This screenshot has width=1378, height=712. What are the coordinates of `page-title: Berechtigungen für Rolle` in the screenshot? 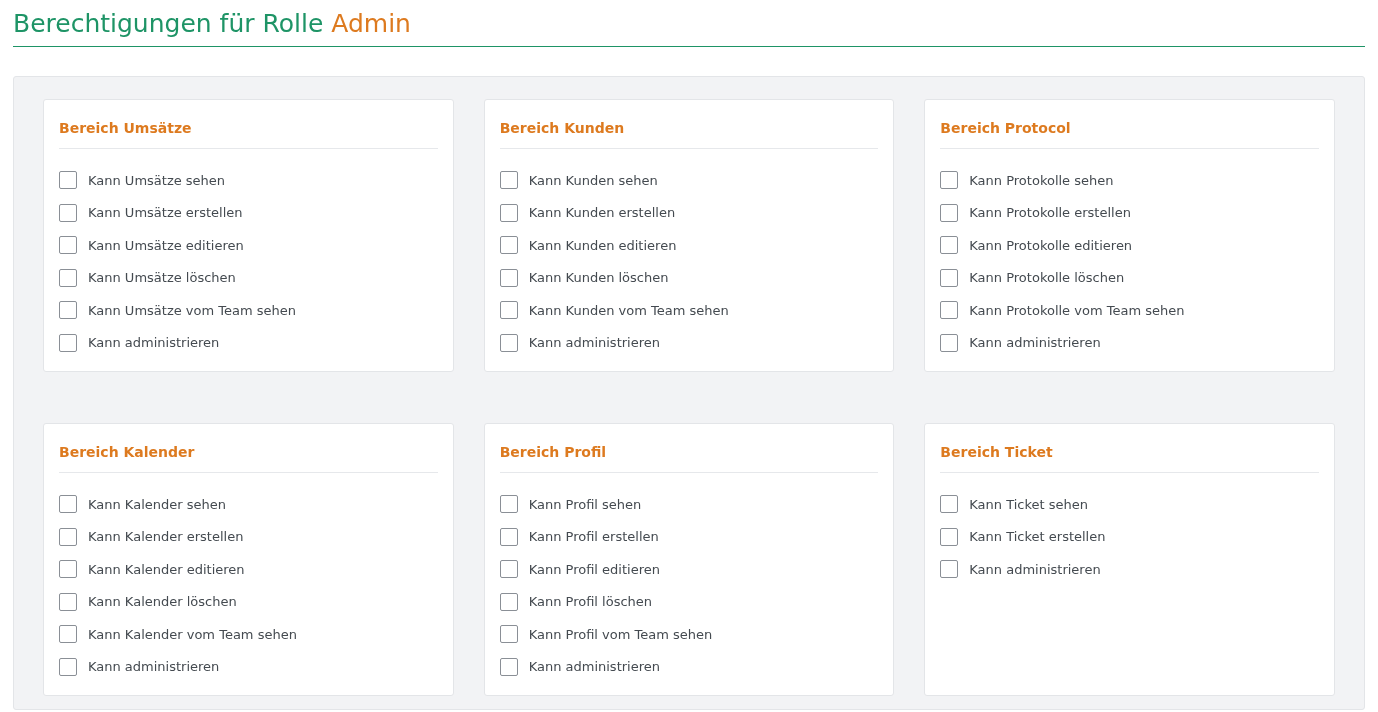 It's located at (168, 24).